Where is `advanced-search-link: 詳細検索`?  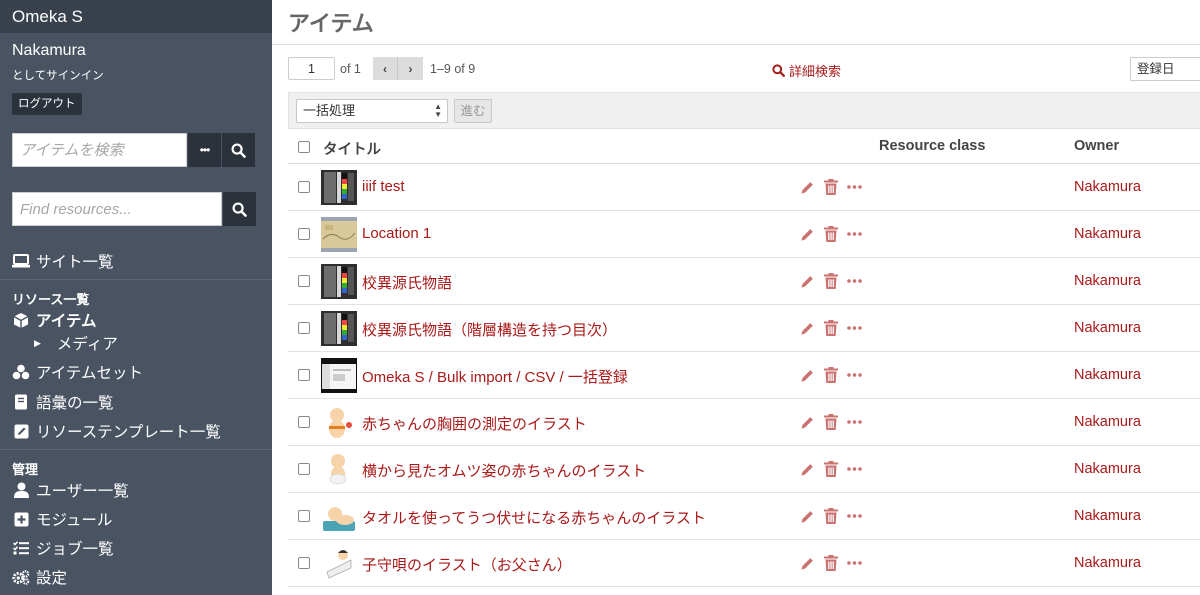 advanced-search-link: 詳細検索 is located at coordinates (806, 70).